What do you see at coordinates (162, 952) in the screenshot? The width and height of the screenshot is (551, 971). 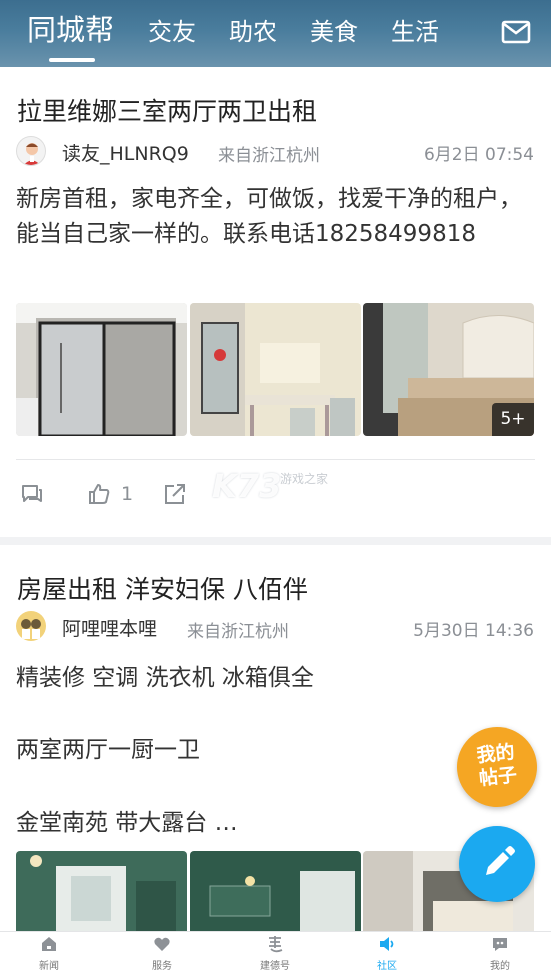 I see `nav-item-service: 服务` at bounding box center [162, 952].